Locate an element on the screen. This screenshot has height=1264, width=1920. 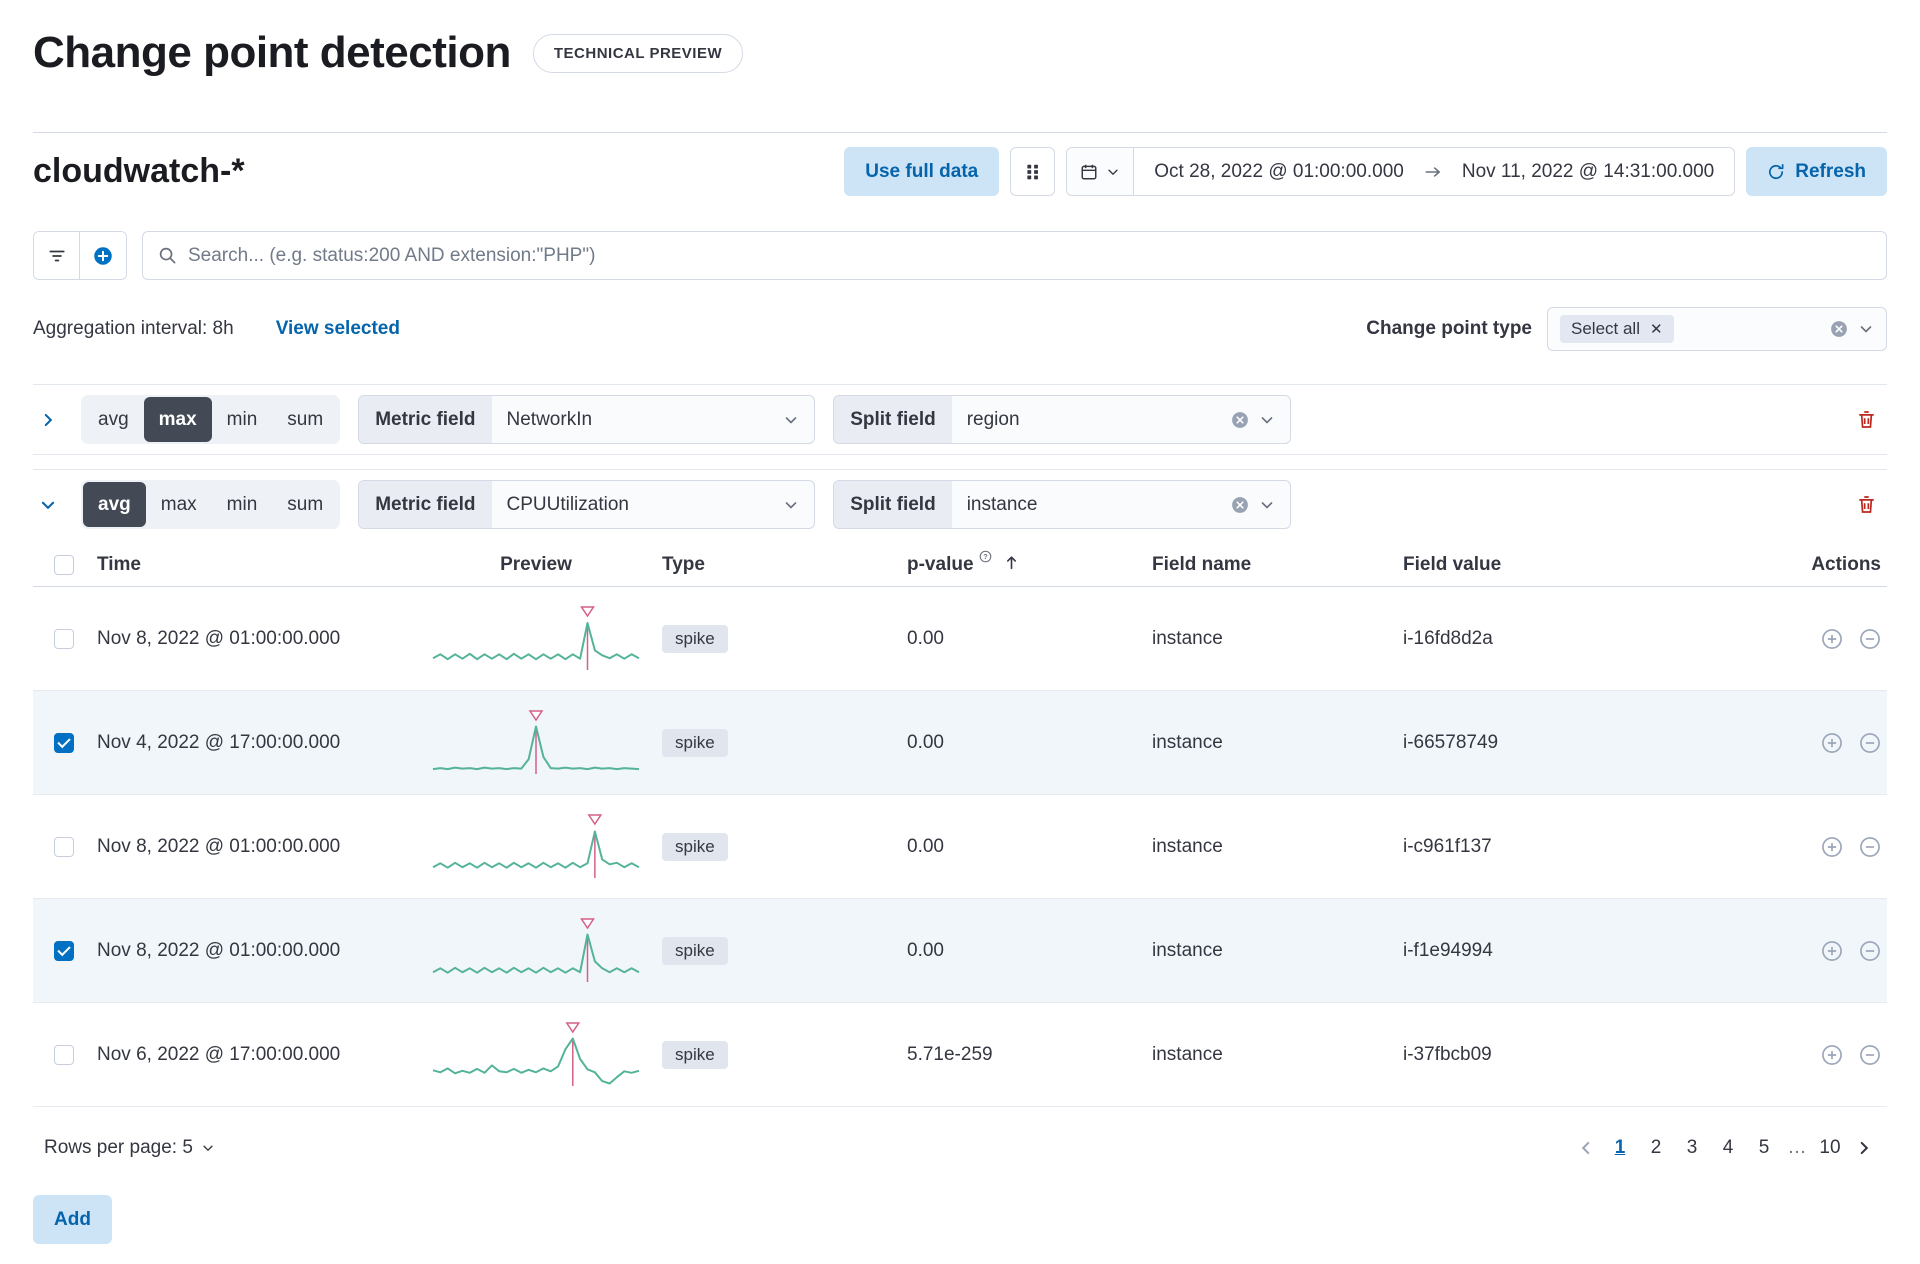
use-full-data-button: Use full data is located at coordinates (922, 171).